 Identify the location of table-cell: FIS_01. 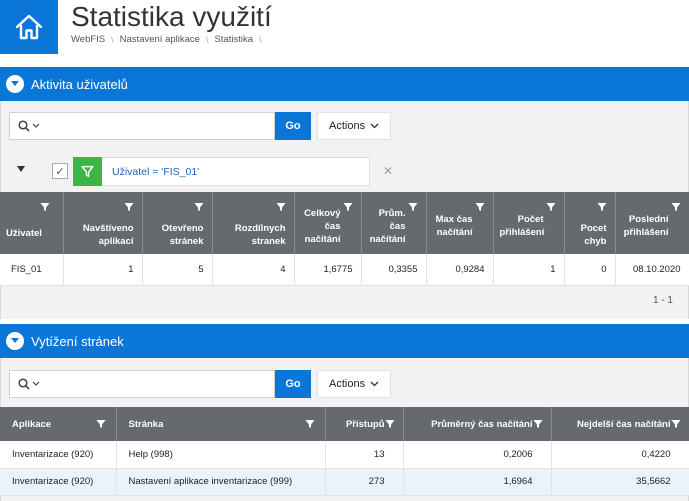
(32, 270).